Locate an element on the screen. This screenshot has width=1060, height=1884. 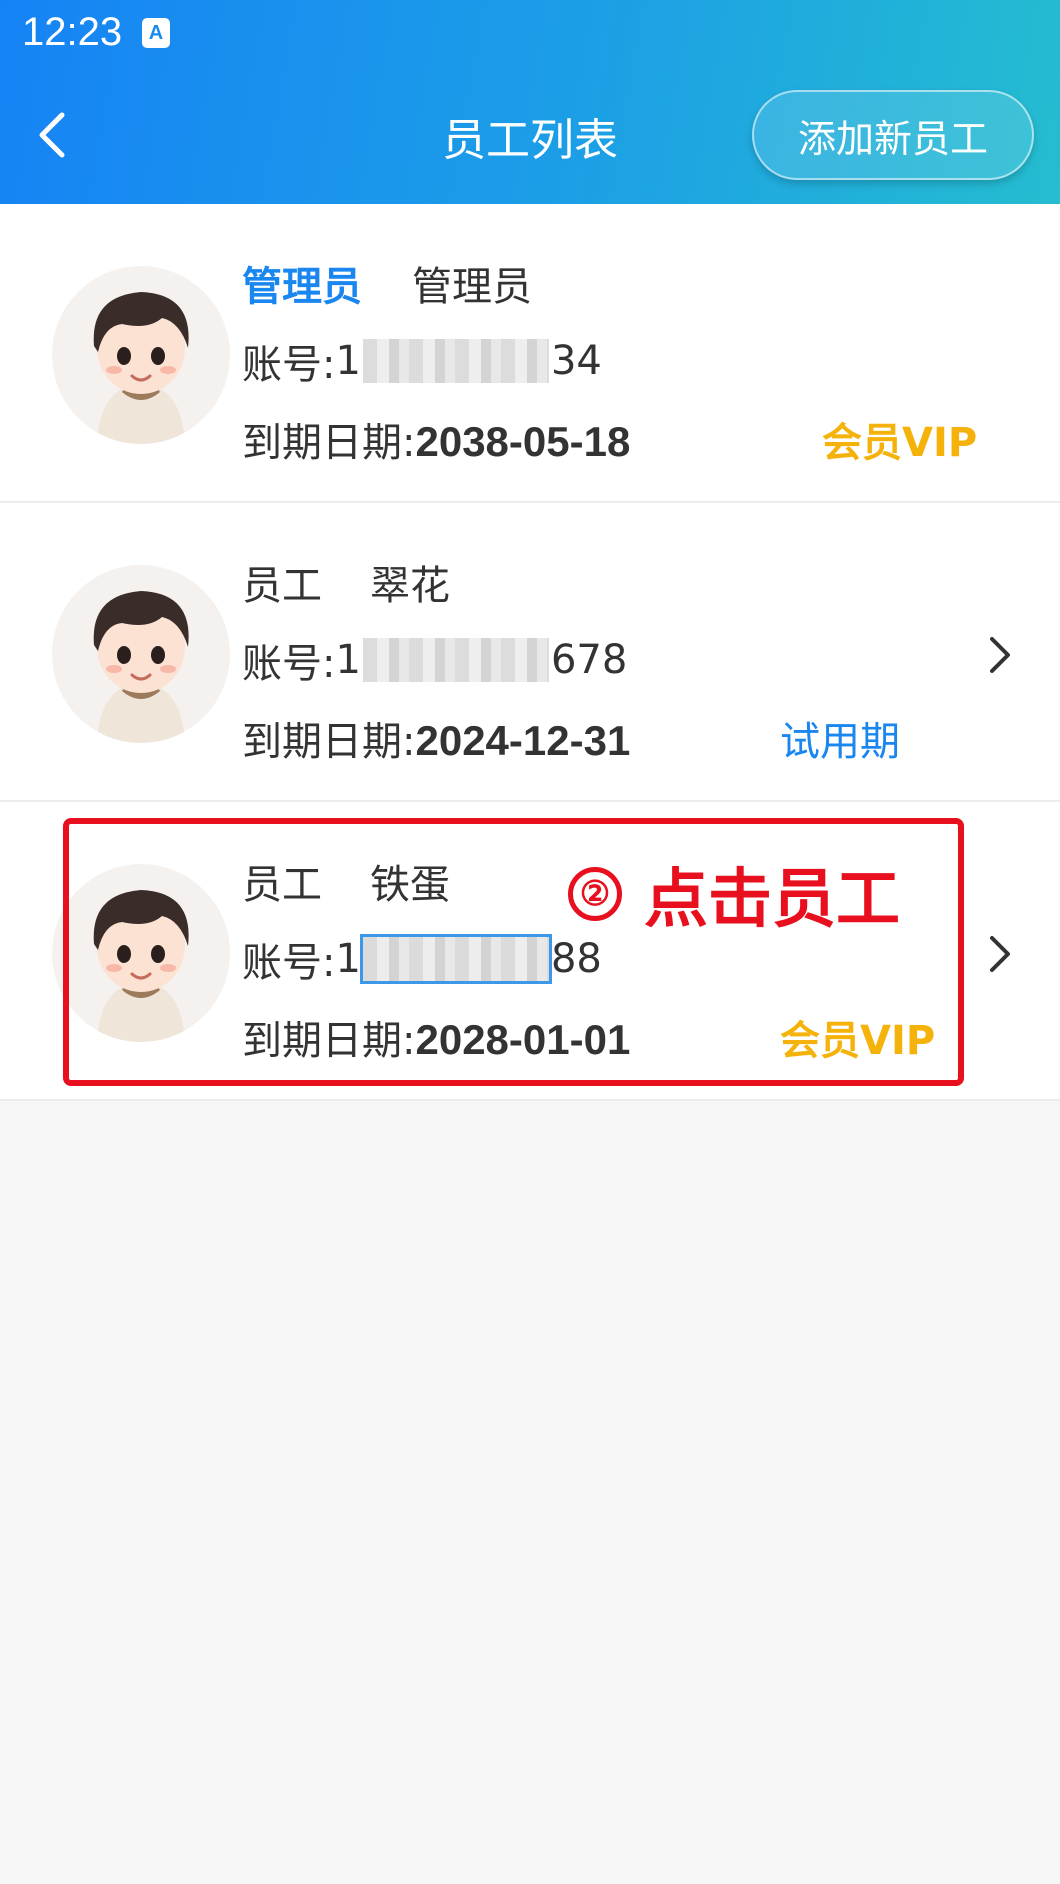
app-notification-icon: A is located at coordinates (156, 33).